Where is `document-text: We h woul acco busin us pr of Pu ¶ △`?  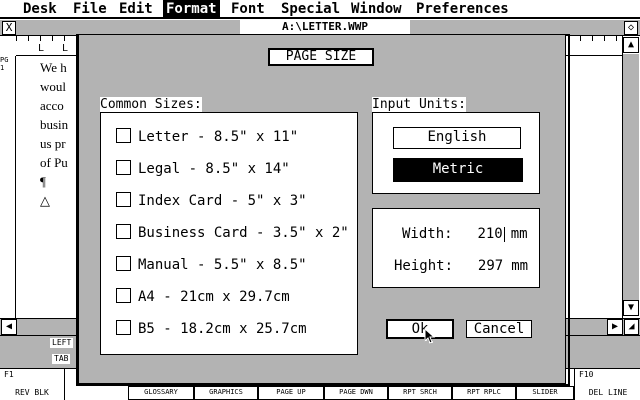
document-text: We h woul acco busin us pr of Pu ¶ △ is located at coordinates (58, 138).